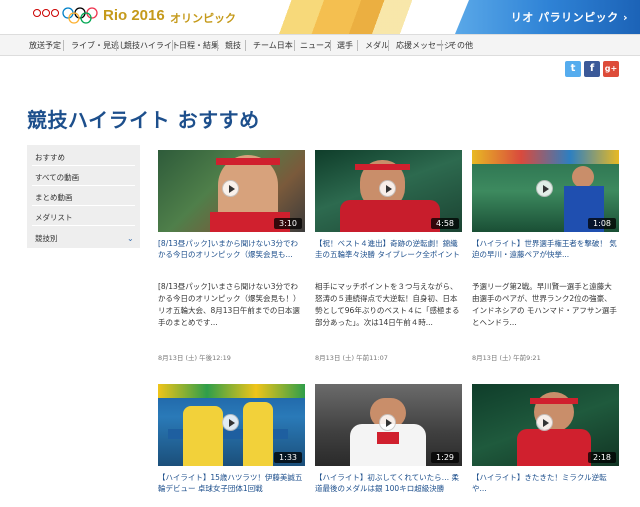  What do you see at coordinates (273, 45) in the screenshot?
I see `nav-item-team-japan: チーム日本` at bounding box center [273, 45].